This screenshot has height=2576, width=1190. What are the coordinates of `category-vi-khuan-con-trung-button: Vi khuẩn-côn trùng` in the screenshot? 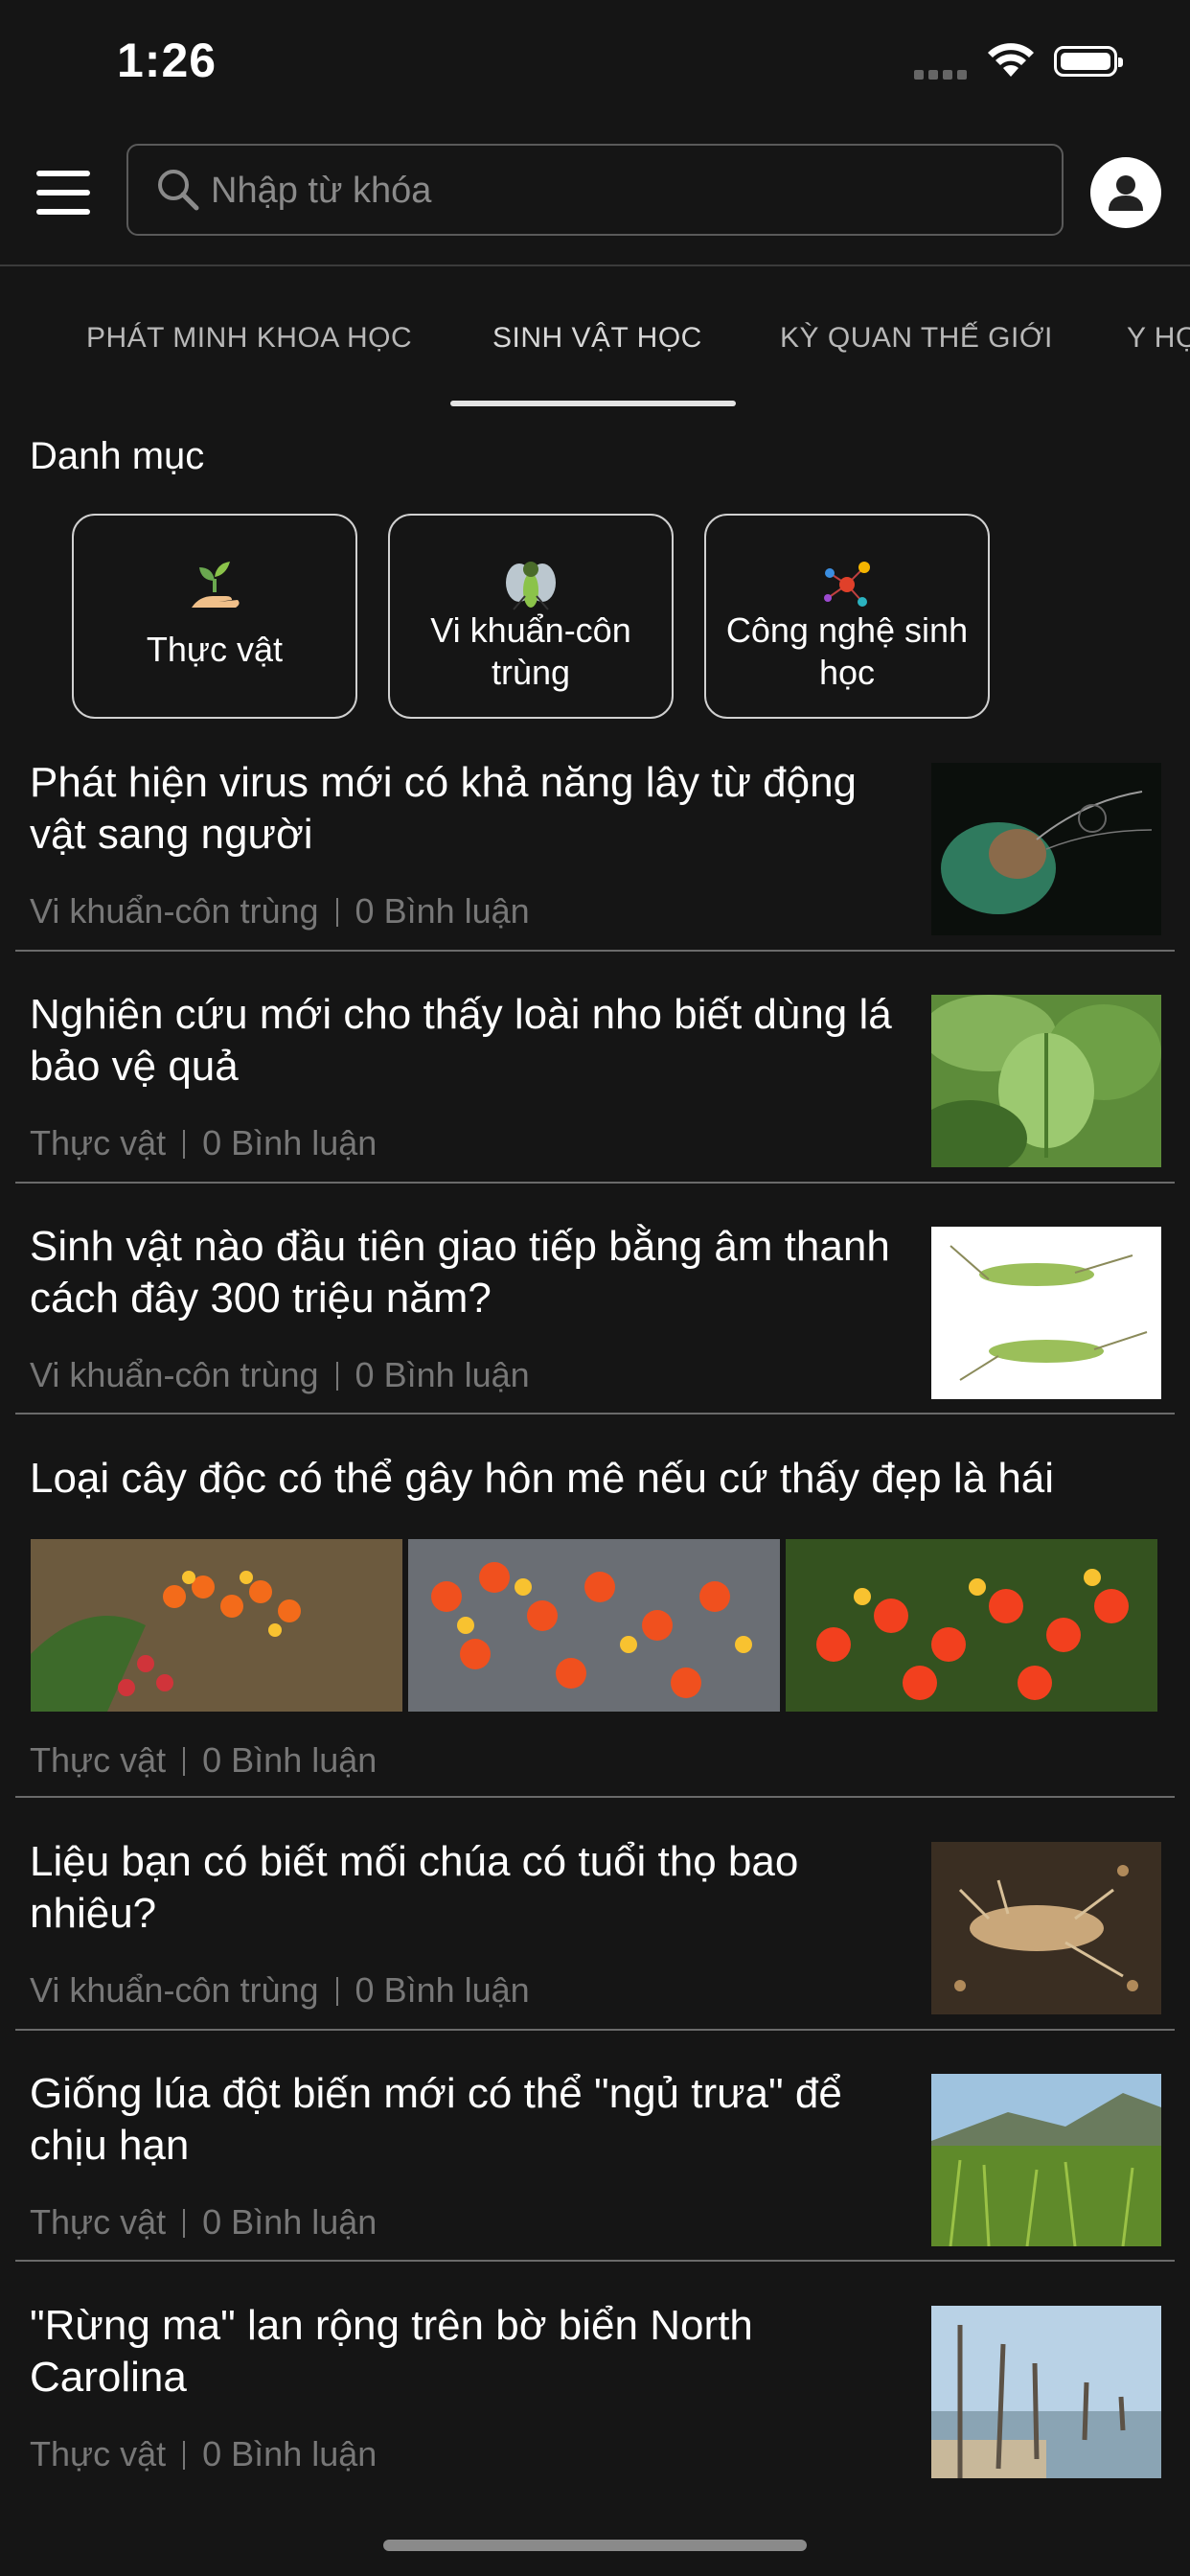 It's located at (531, 616).